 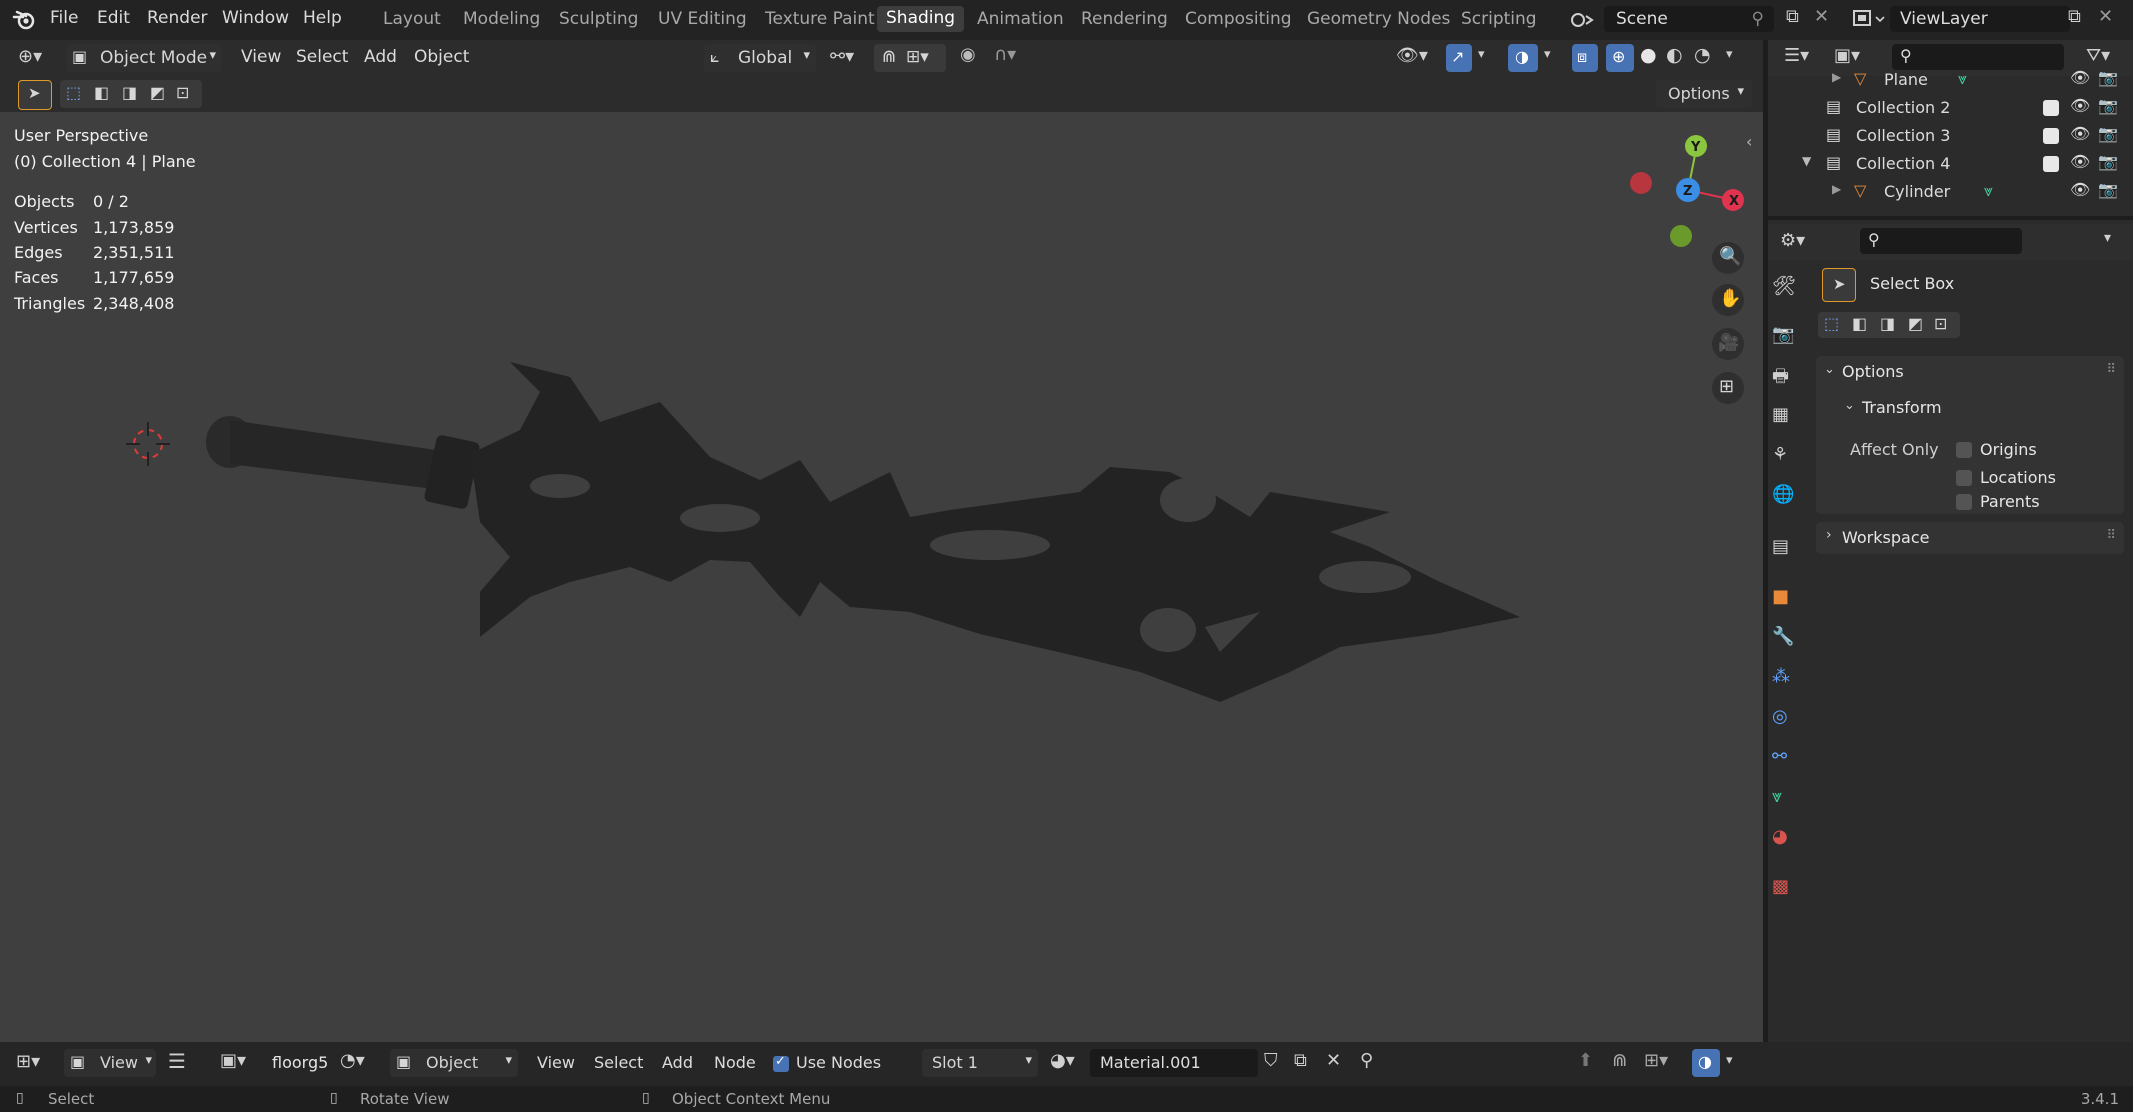 What do you see at coordinates (1702, 55) in the screenshot?
I see `rendered-shading-icon: ◔` at bounding box center [1702, 55].